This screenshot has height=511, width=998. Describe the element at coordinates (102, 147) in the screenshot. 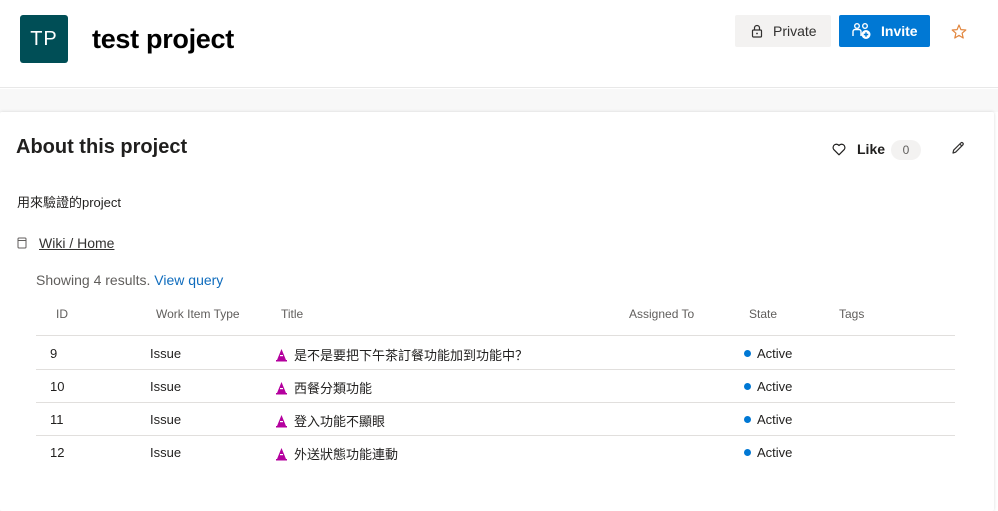

I see `about-title: About this project` at that location.